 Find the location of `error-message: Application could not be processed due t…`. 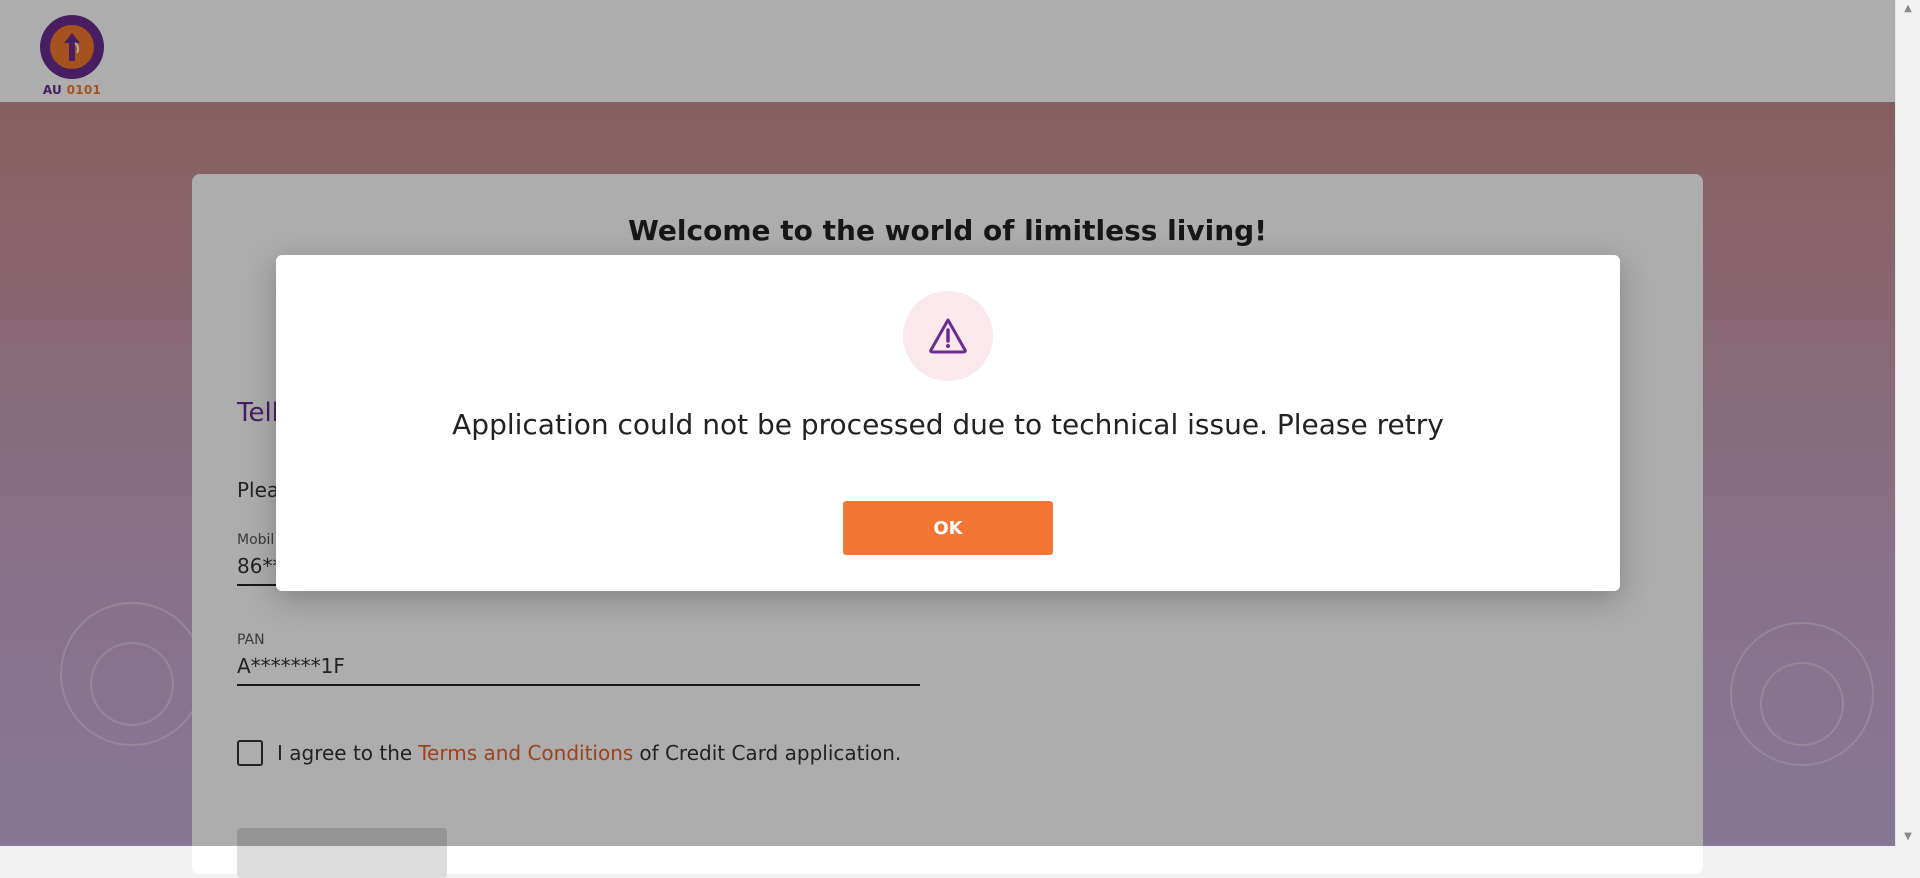

error-message: Application could not be processed due t… is located at coordinates (948, 424).